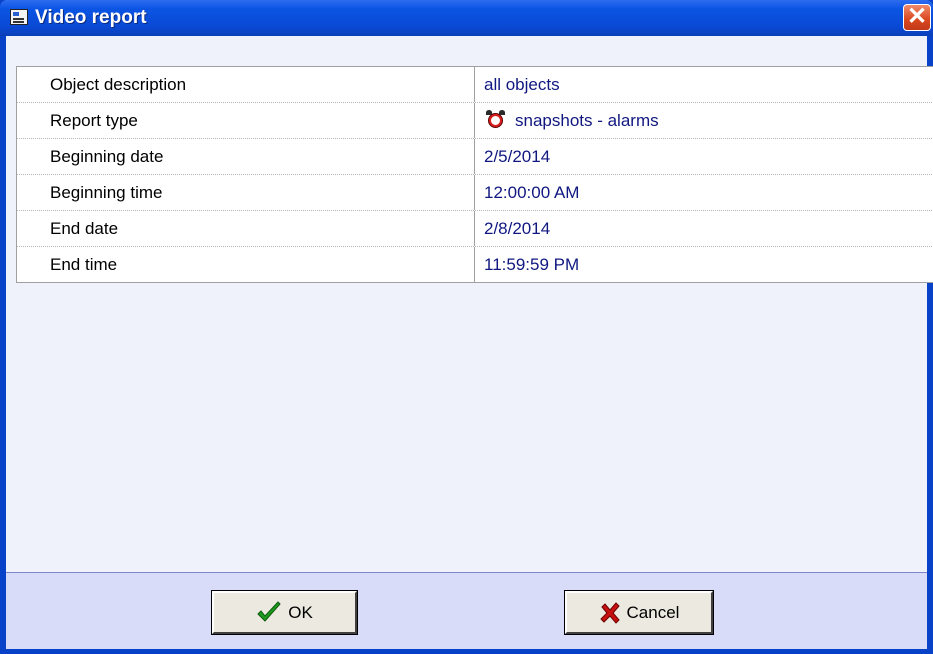  I want to click on property-value: 11:59:59 PM, so click(704, 264).